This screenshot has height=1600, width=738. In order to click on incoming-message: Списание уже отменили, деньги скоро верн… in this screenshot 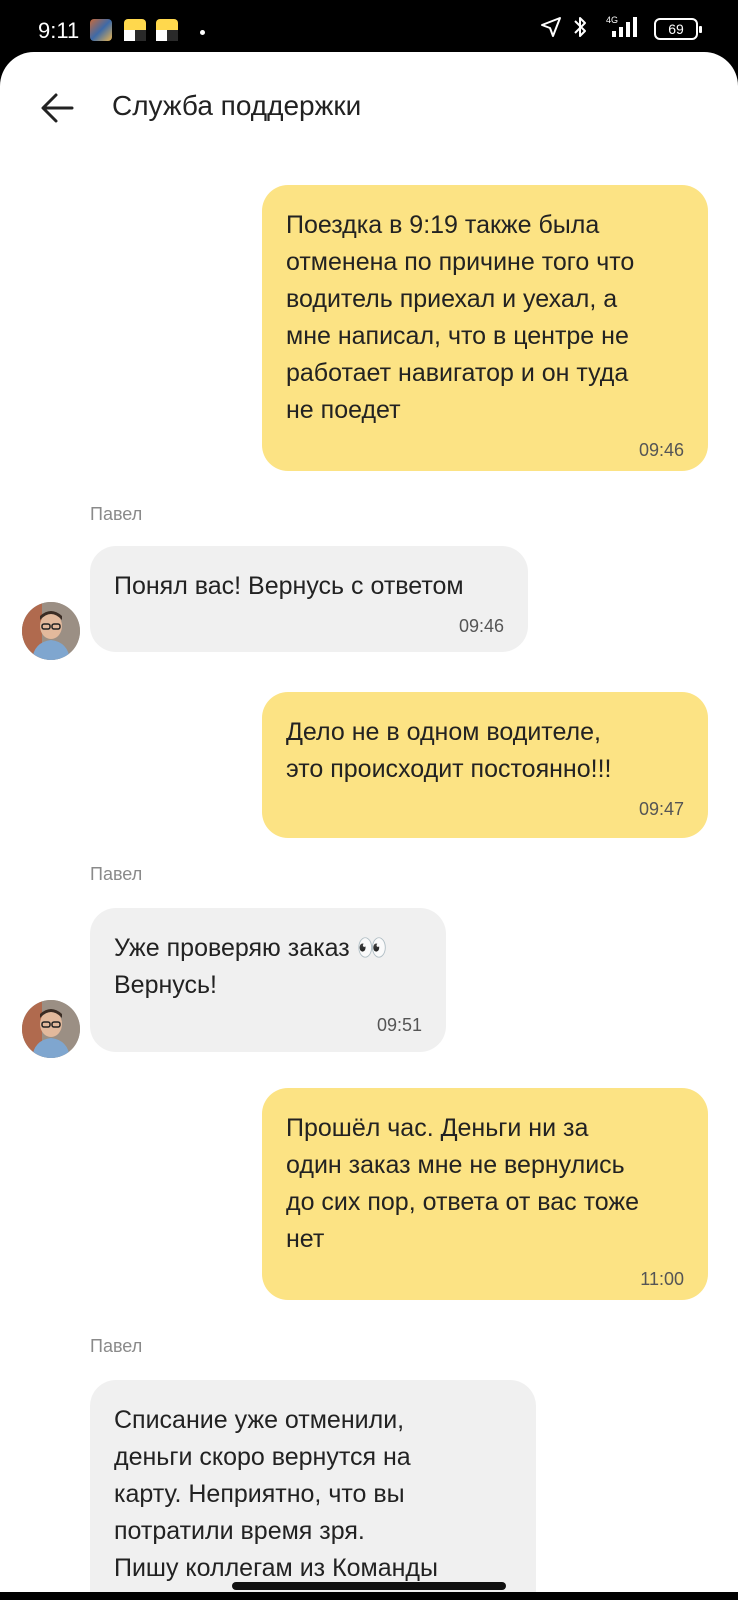, I will do `click(313, 1490)`.